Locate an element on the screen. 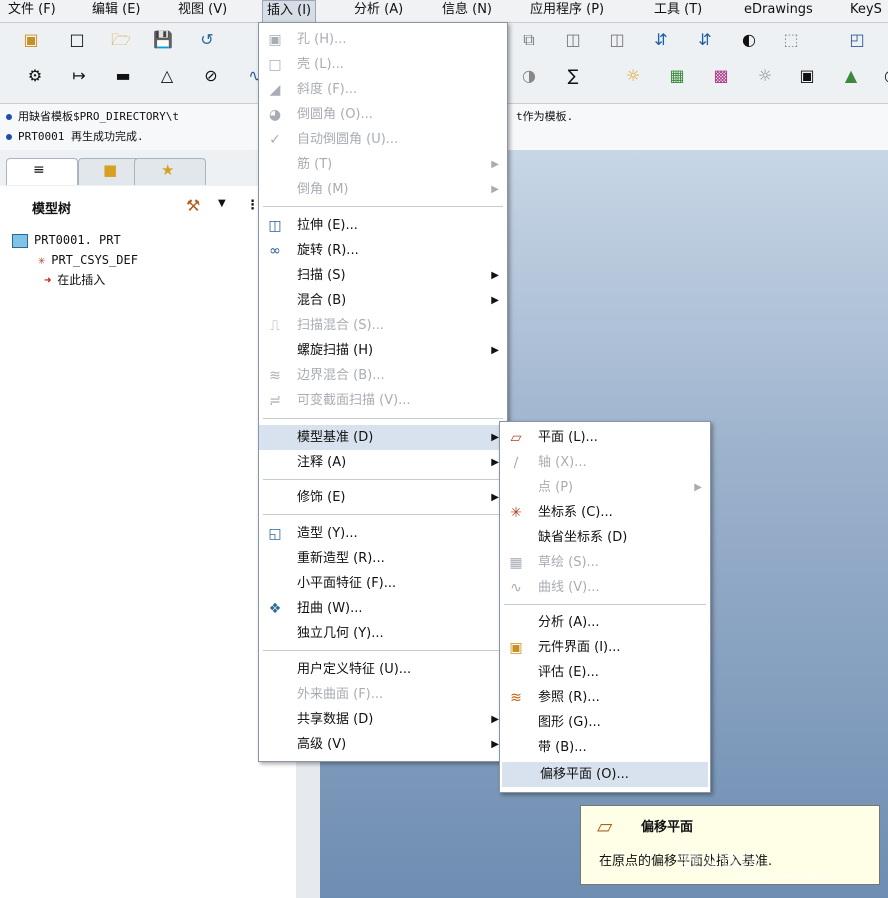 The height and width of the screenshot is (898, 888). revolve-icon: ∞ is located at coordinates (275, 251).